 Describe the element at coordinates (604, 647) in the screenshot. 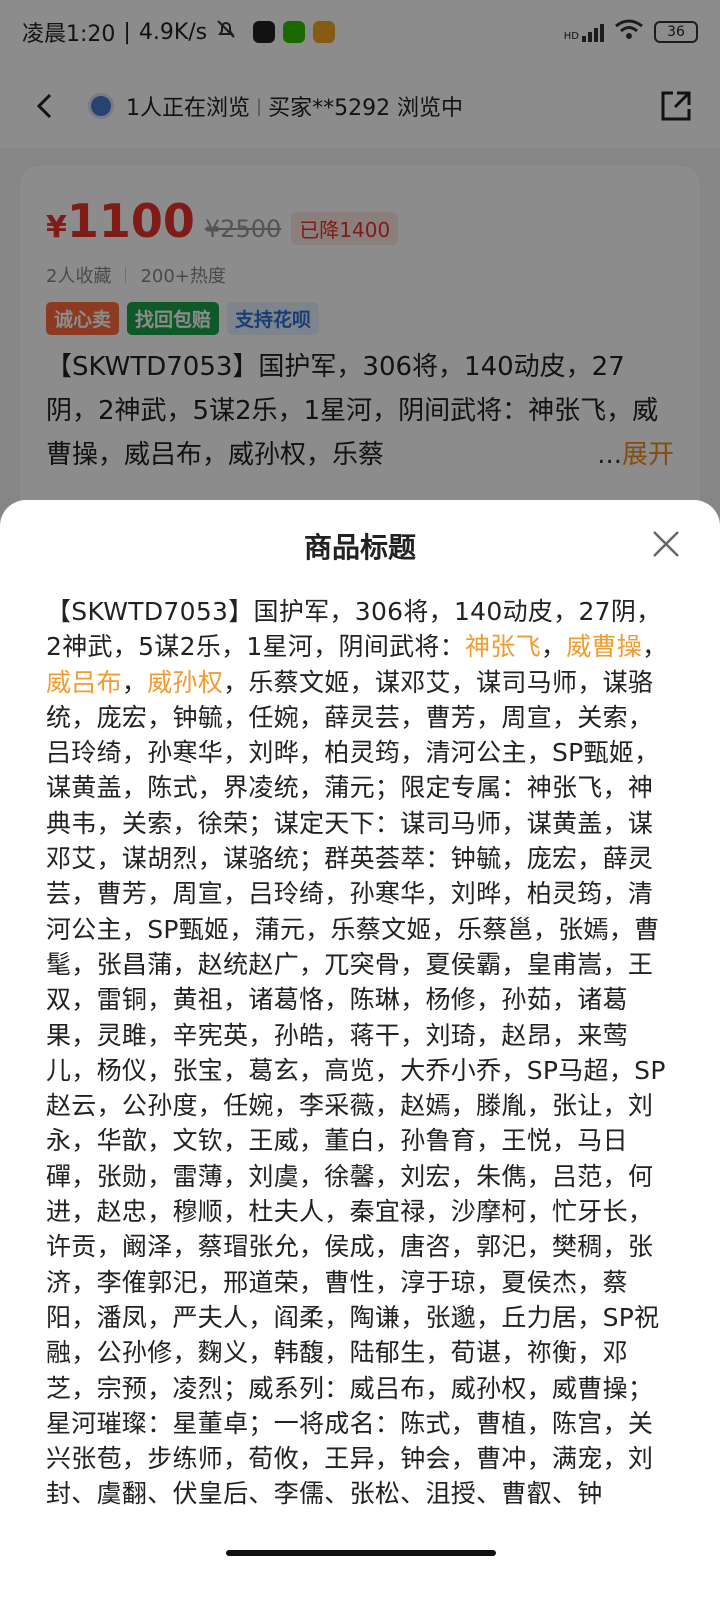

I see `highlight-hero-2: 威曹操` at that location.